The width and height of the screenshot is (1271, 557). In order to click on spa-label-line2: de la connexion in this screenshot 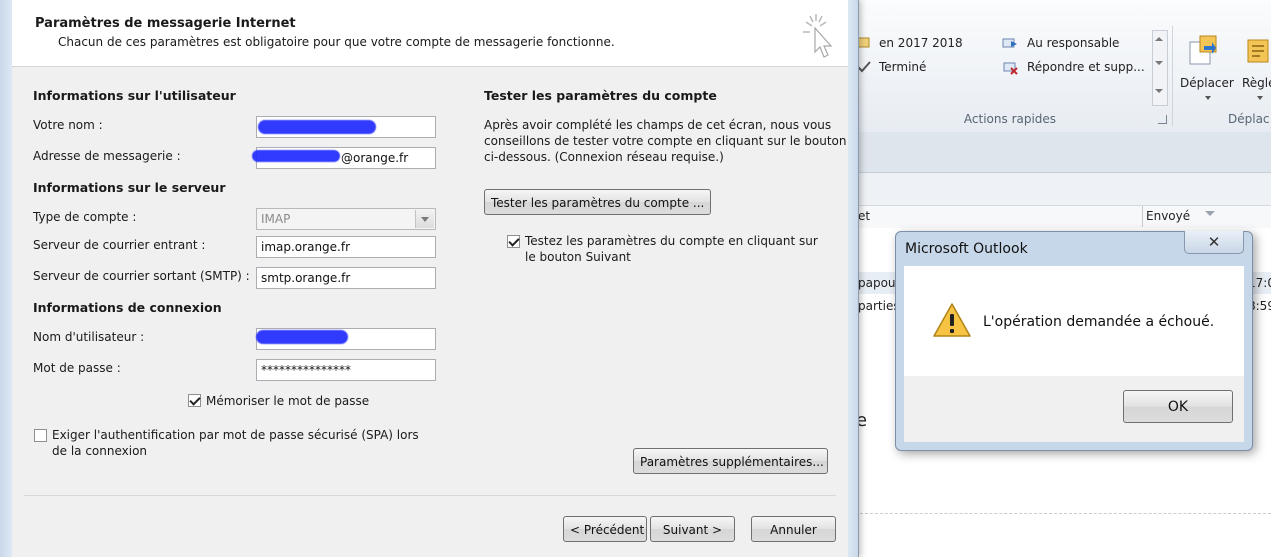, I will do `click(99, 451)`.